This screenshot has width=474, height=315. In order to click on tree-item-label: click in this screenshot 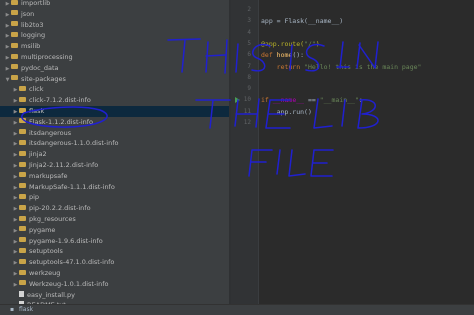, I will do `click(36, 89)`.